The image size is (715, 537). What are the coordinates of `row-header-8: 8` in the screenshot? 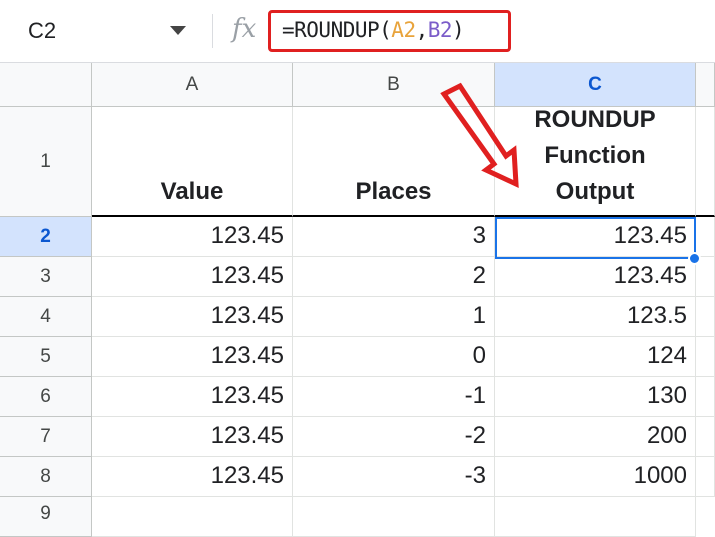 It's located at (46, 477).